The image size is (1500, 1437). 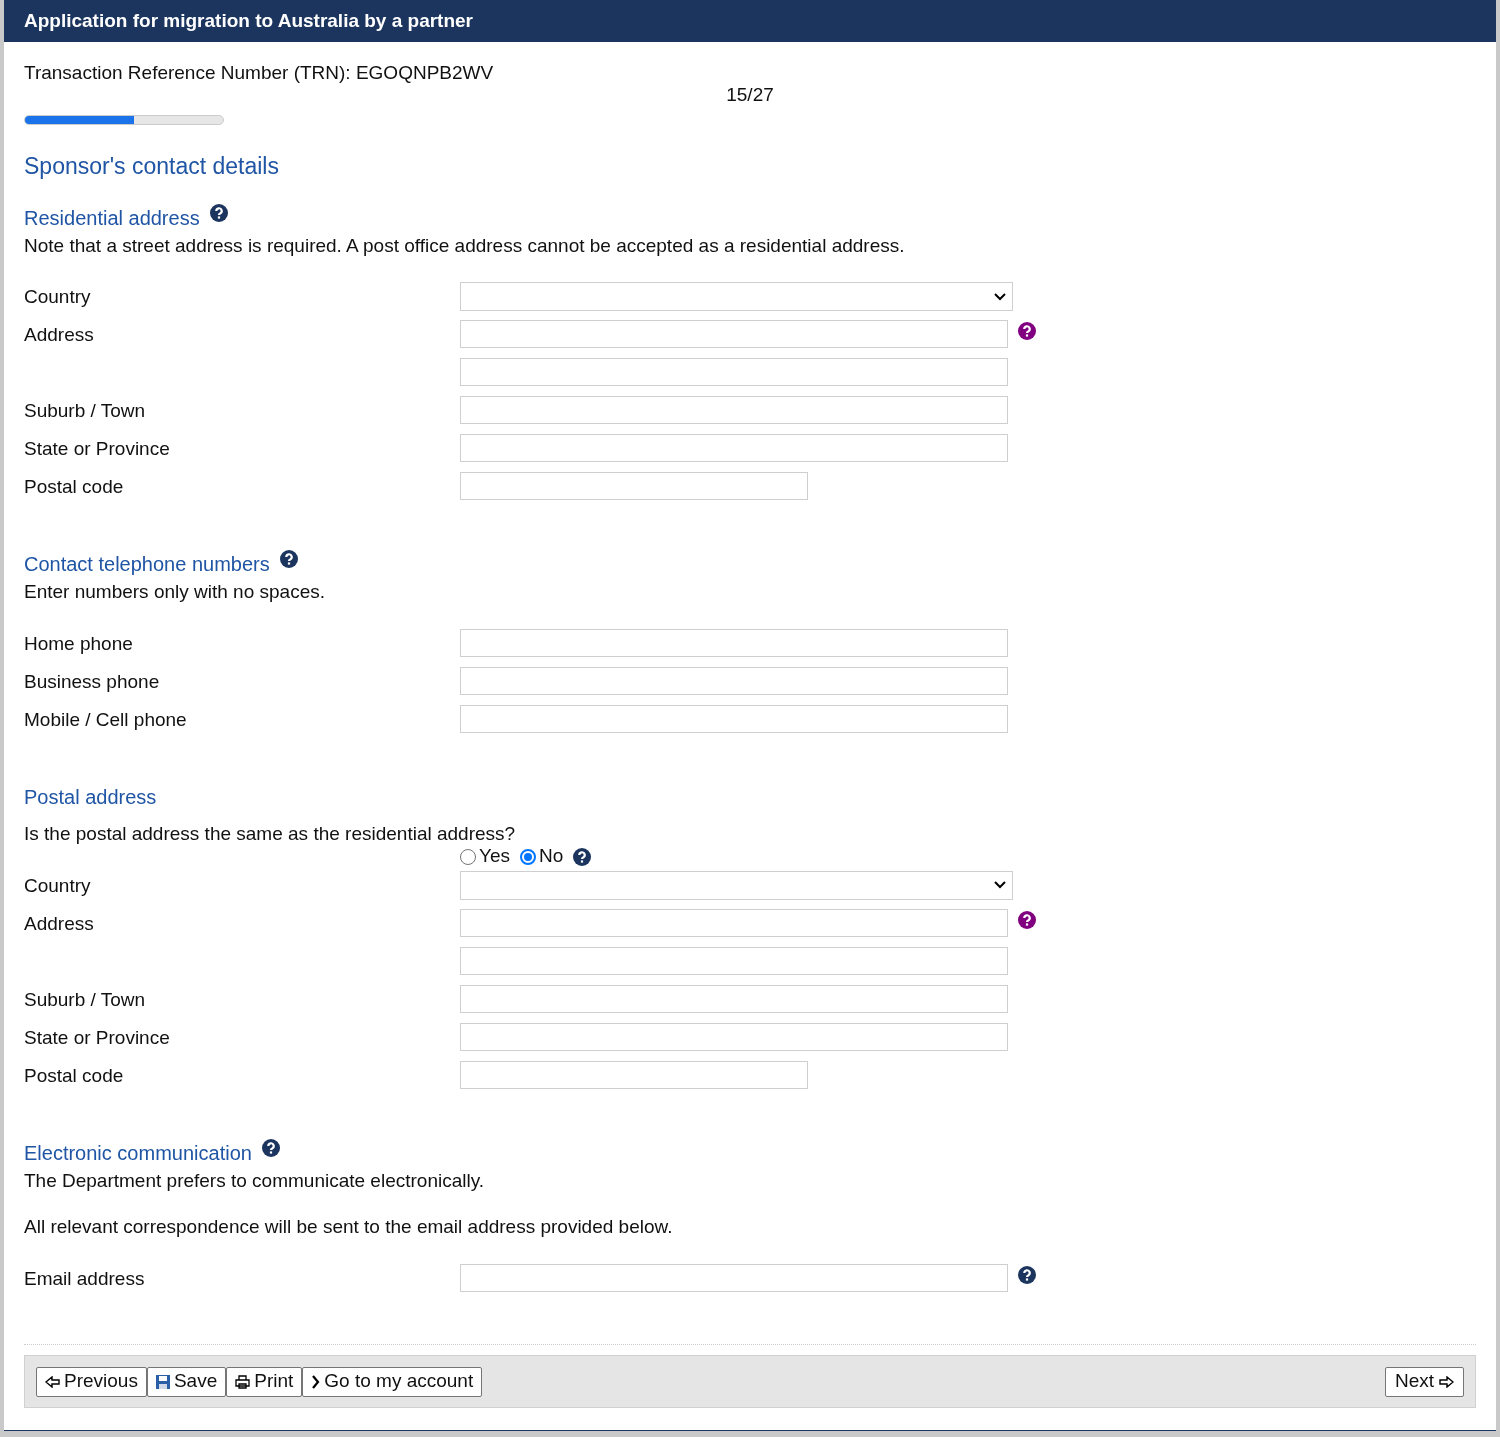 What do you see at coordinates (259, 73) in the screenshot?
I see `trn-text: Transaction Reference Number (TRN): EGOQNPB2WV` at bounding box center [259, 73].